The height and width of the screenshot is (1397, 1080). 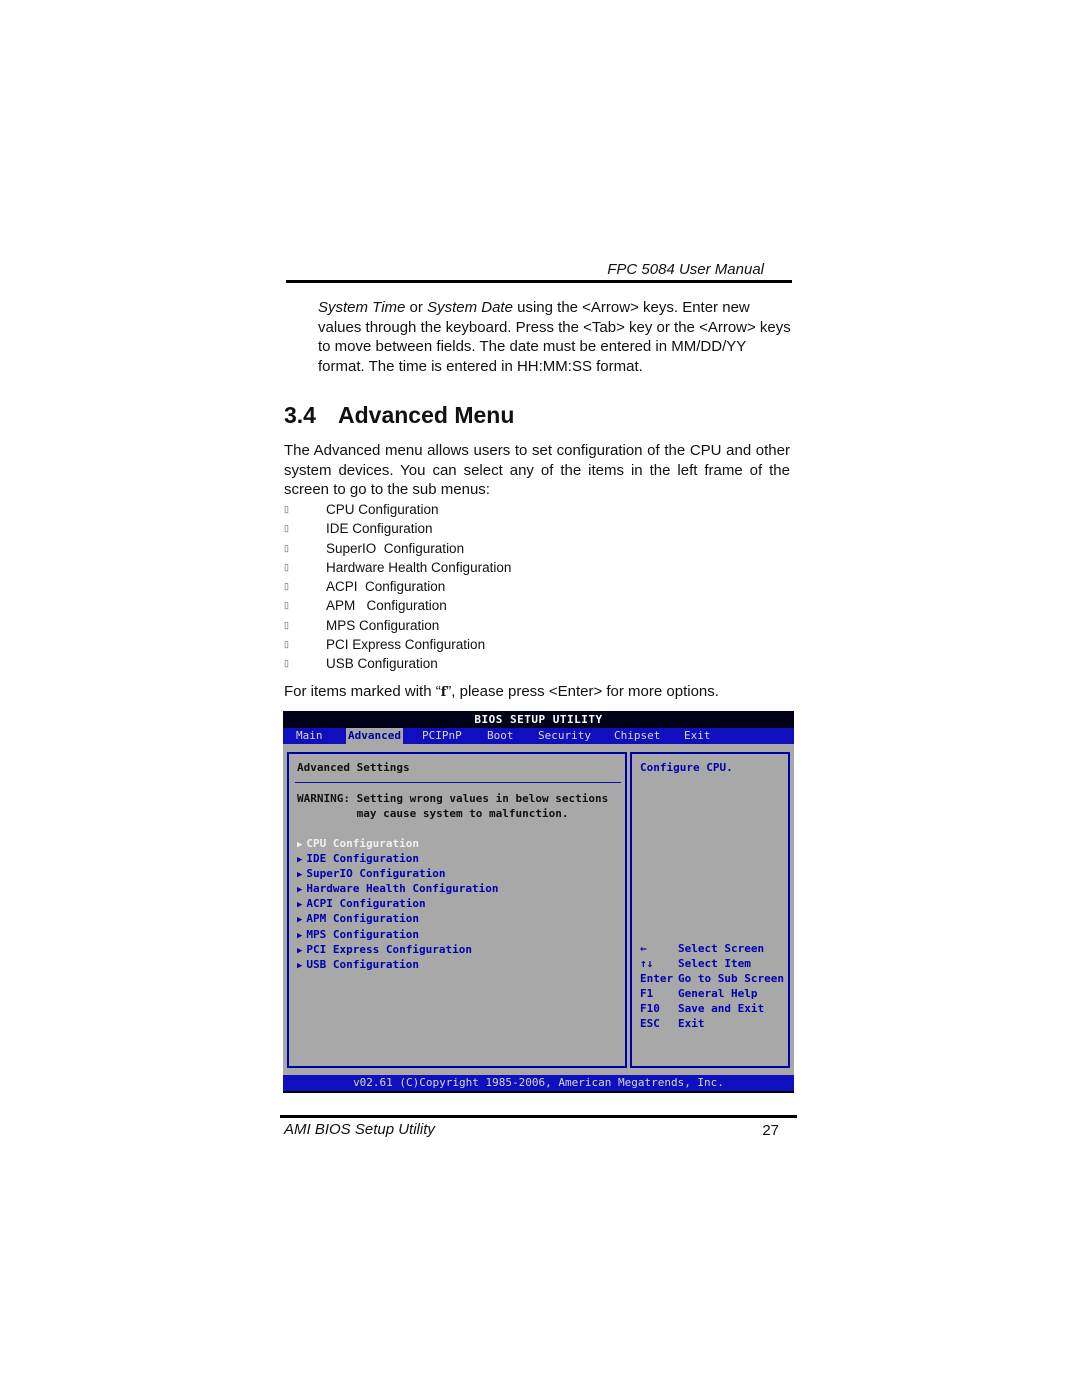 I want to click on section-heading: 3.4 Advanced Menu, so click(x=399, y=415).